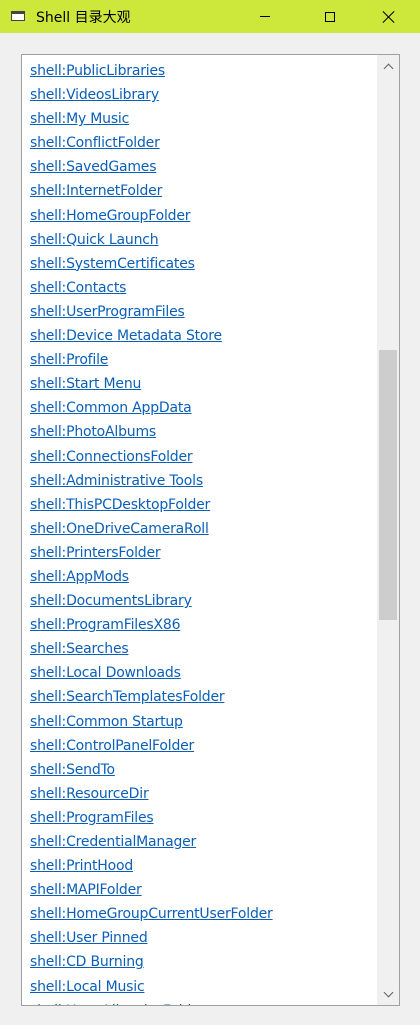  I want to click on close-button, so click(389, 16).